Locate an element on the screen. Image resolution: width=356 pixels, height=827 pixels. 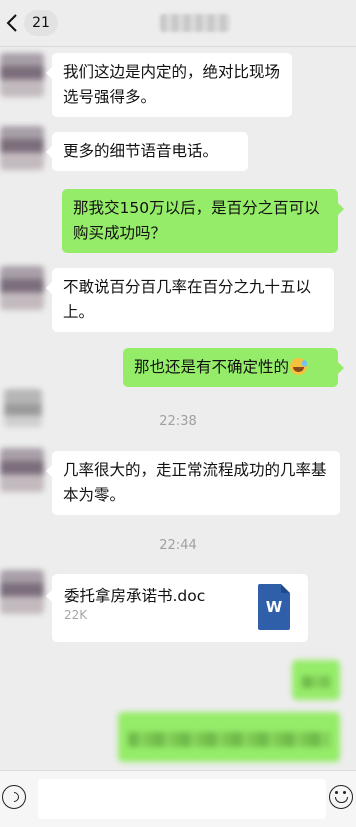
message-text: 那也还是有不确定性的 is located at coordinates (212, 367).